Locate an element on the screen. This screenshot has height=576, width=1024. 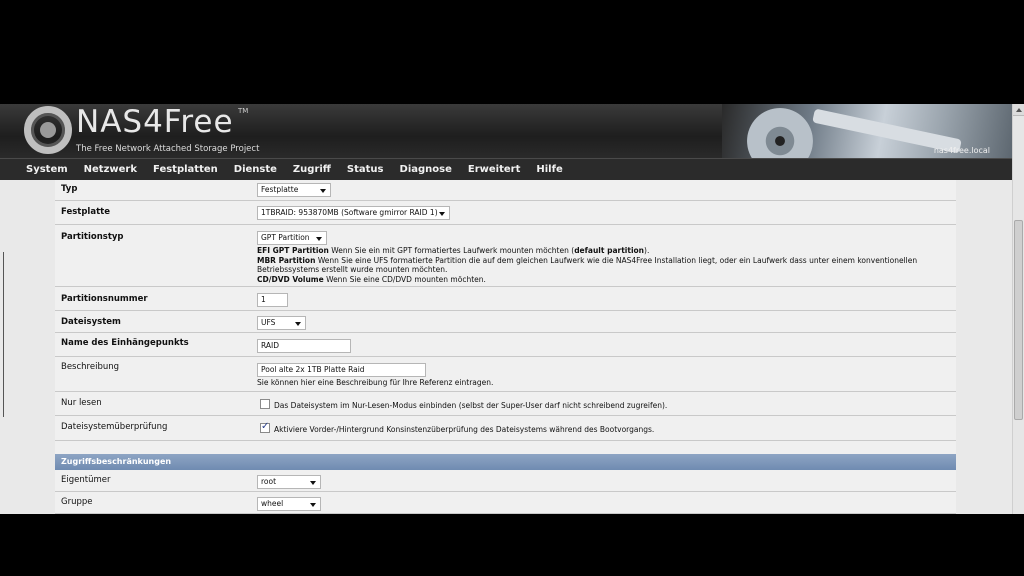
label-partitionstyp: Partitionstyp is located at coordinates (92, 237).